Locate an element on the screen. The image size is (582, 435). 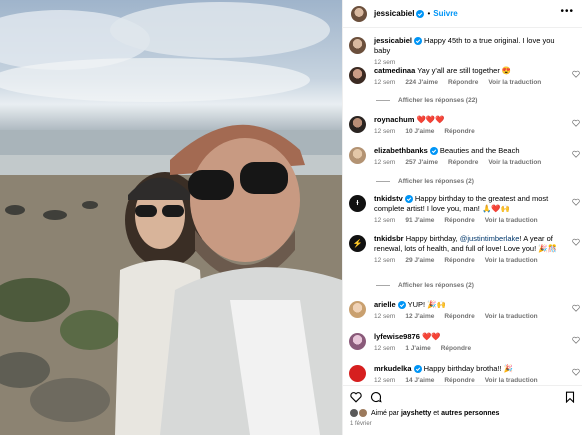
comment-likes: 1 J'aime is located at coordinates (417, 348).